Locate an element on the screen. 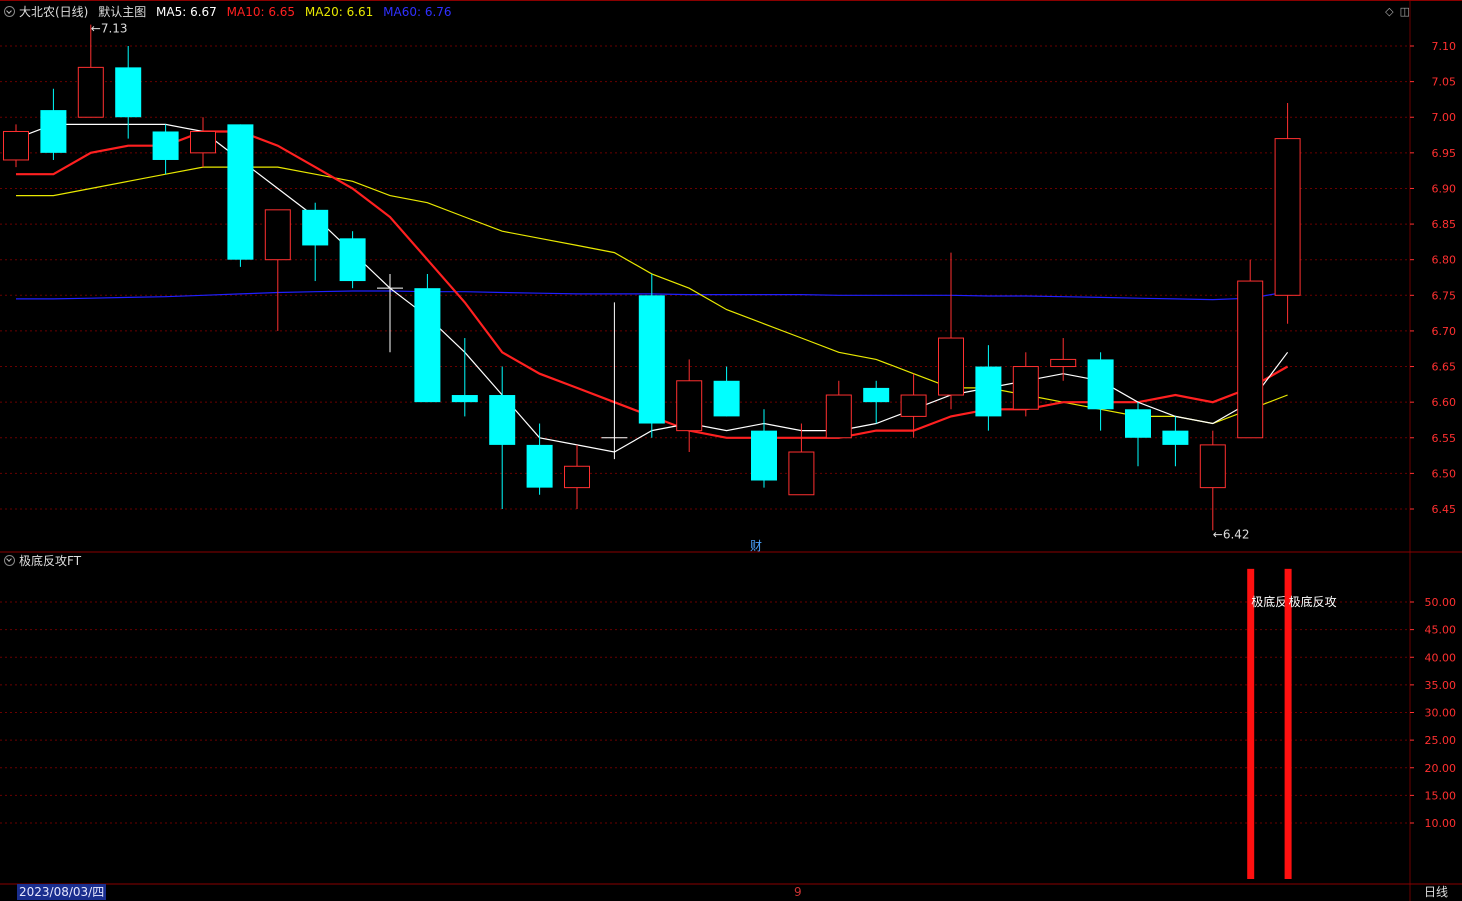  extreme-price-label: ←7.13 is located at coordinates (109, 29).